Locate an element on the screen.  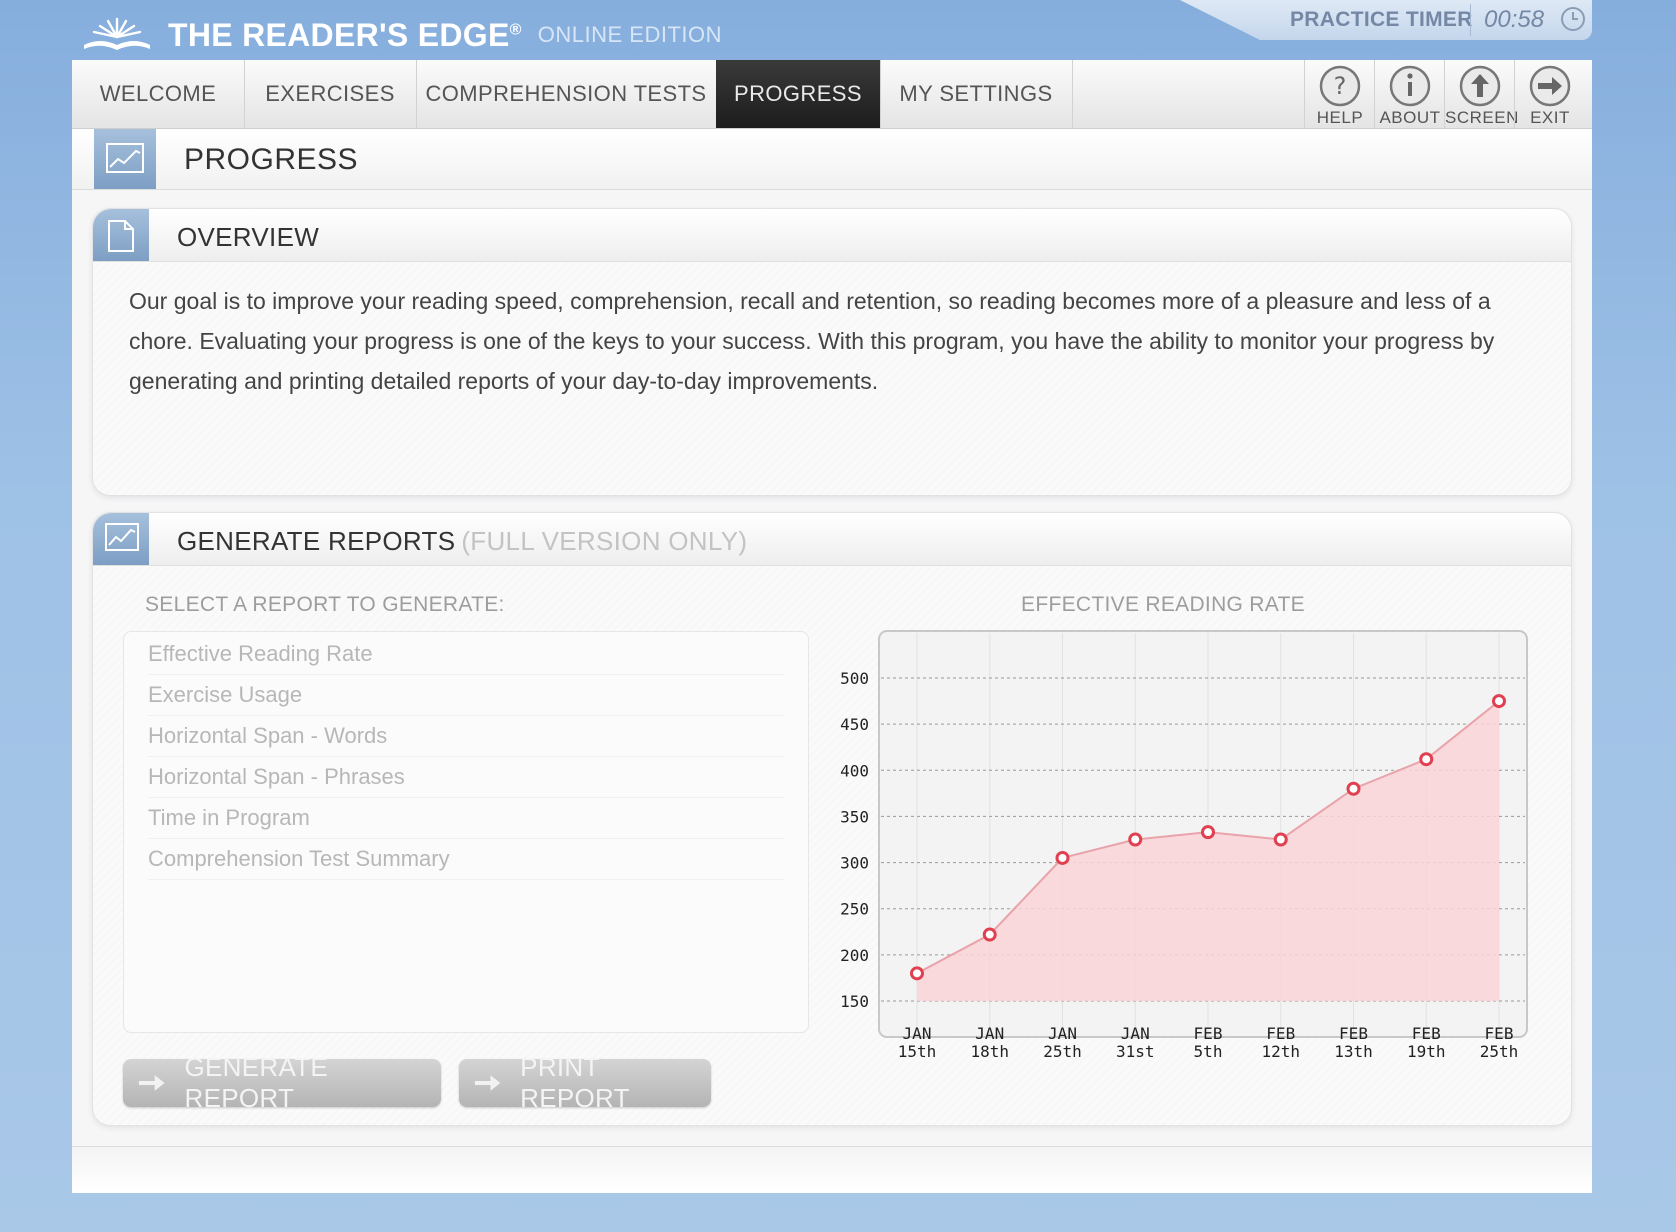
tab-label: WELCOME is located at coordinates (158, 93).